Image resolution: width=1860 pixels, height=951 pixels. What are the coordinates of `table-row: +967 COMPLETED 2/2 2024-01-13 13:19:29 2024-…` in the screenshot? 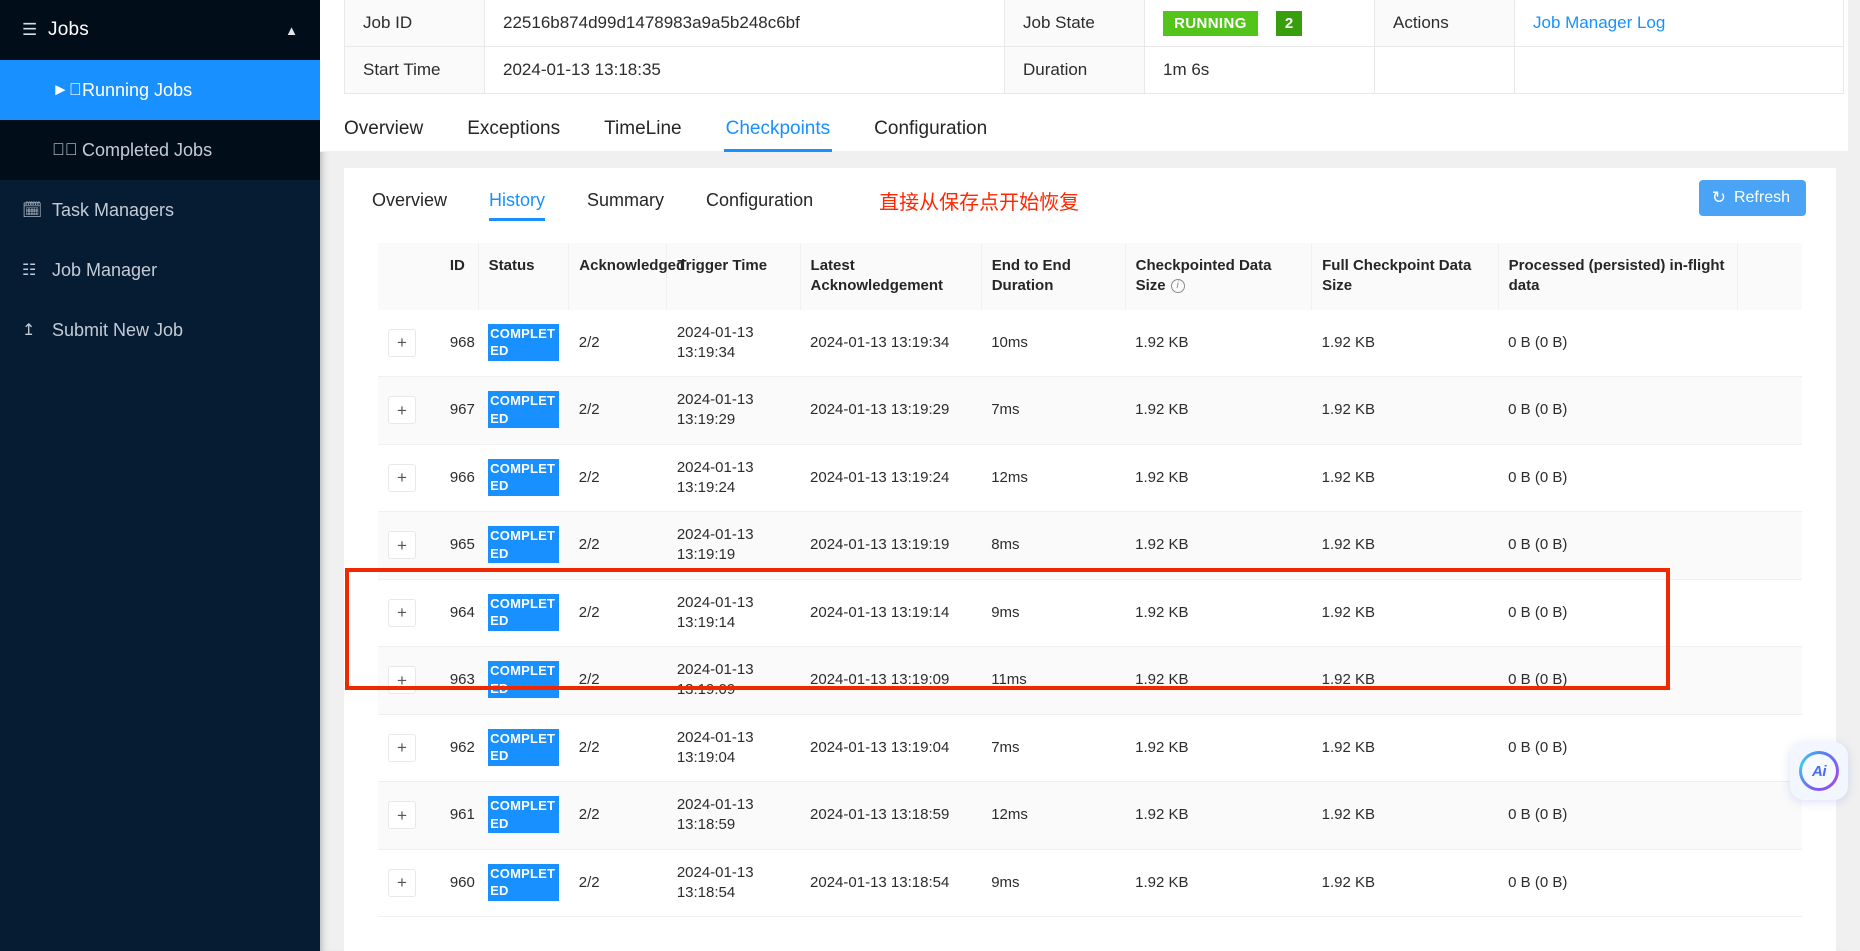 It's located at (1090, 410).